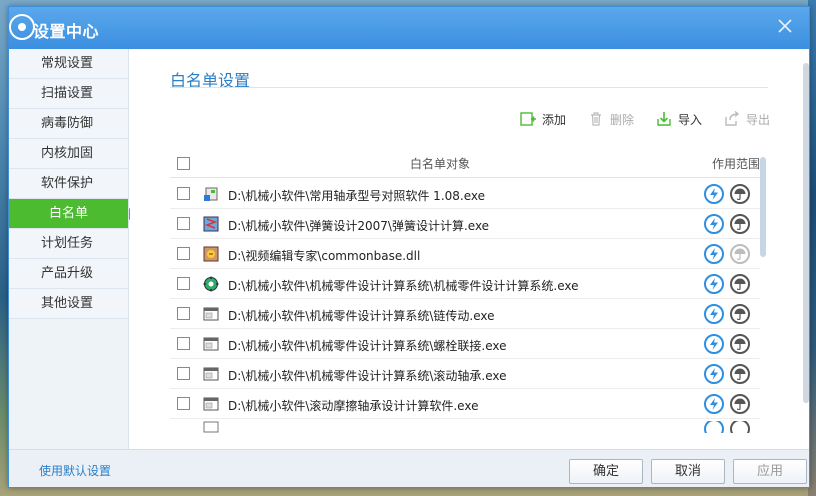  What do you see at coordinates (645, 119) in the screenshot?
I see `toolbar: 添加 删除 导入 导出` at bounding box center [645, 119].